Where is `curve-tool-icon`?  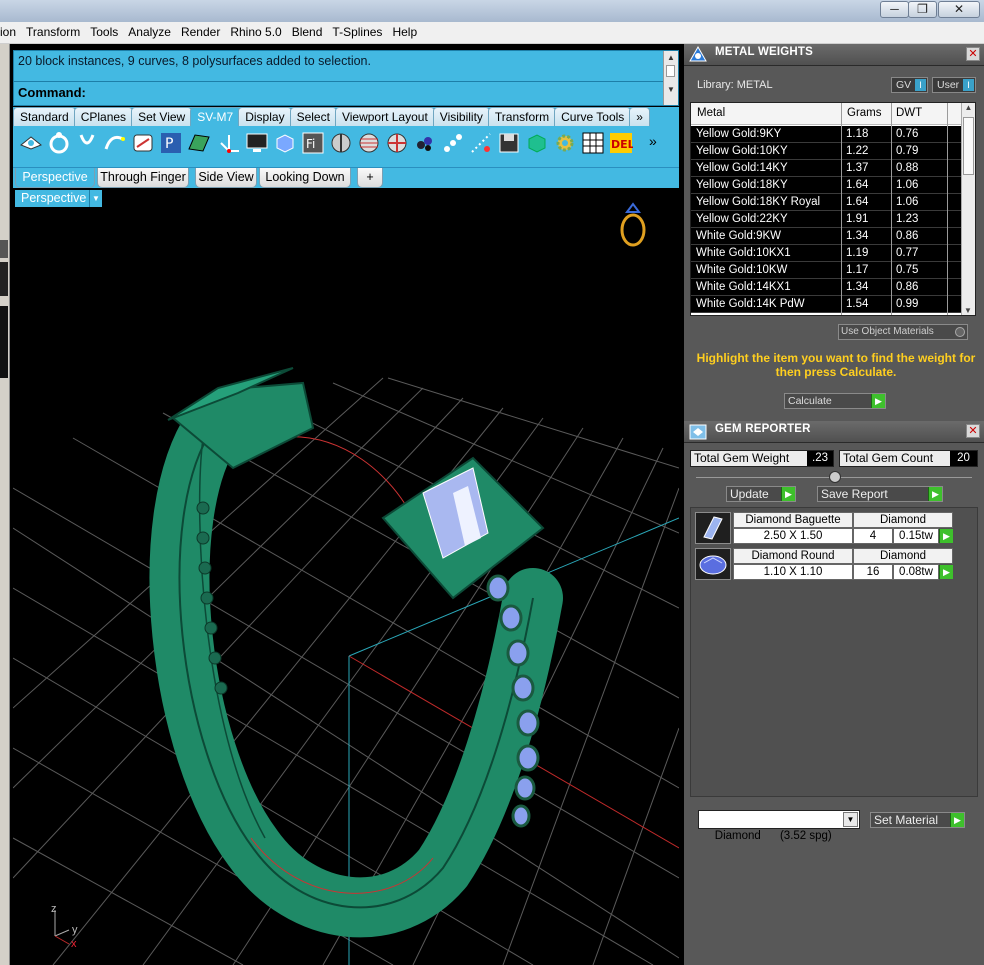 curve-tool-icon is located at coordinates (115, 143).